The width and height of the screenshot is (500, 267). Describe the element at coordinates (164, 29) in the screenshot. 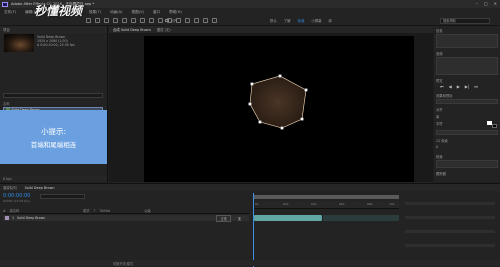

I see `tab-layer: 图层 (无)` at that location.